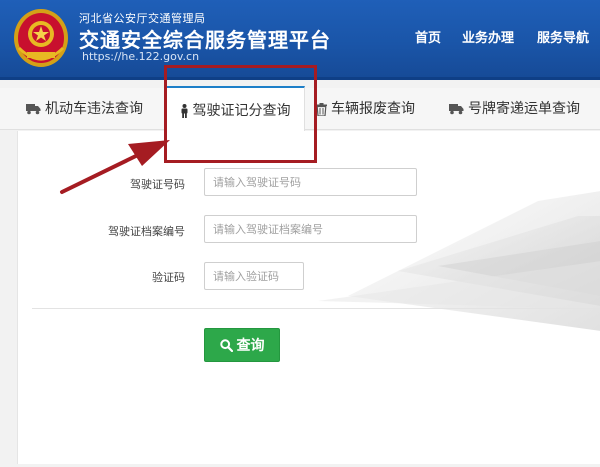 This screenshot has width=600, height=467. What do you see at coordinates (205, 40) in the screenshot?
I see `site-title: 交通安全综合服务管理平台` at bounding box center [205, 40].